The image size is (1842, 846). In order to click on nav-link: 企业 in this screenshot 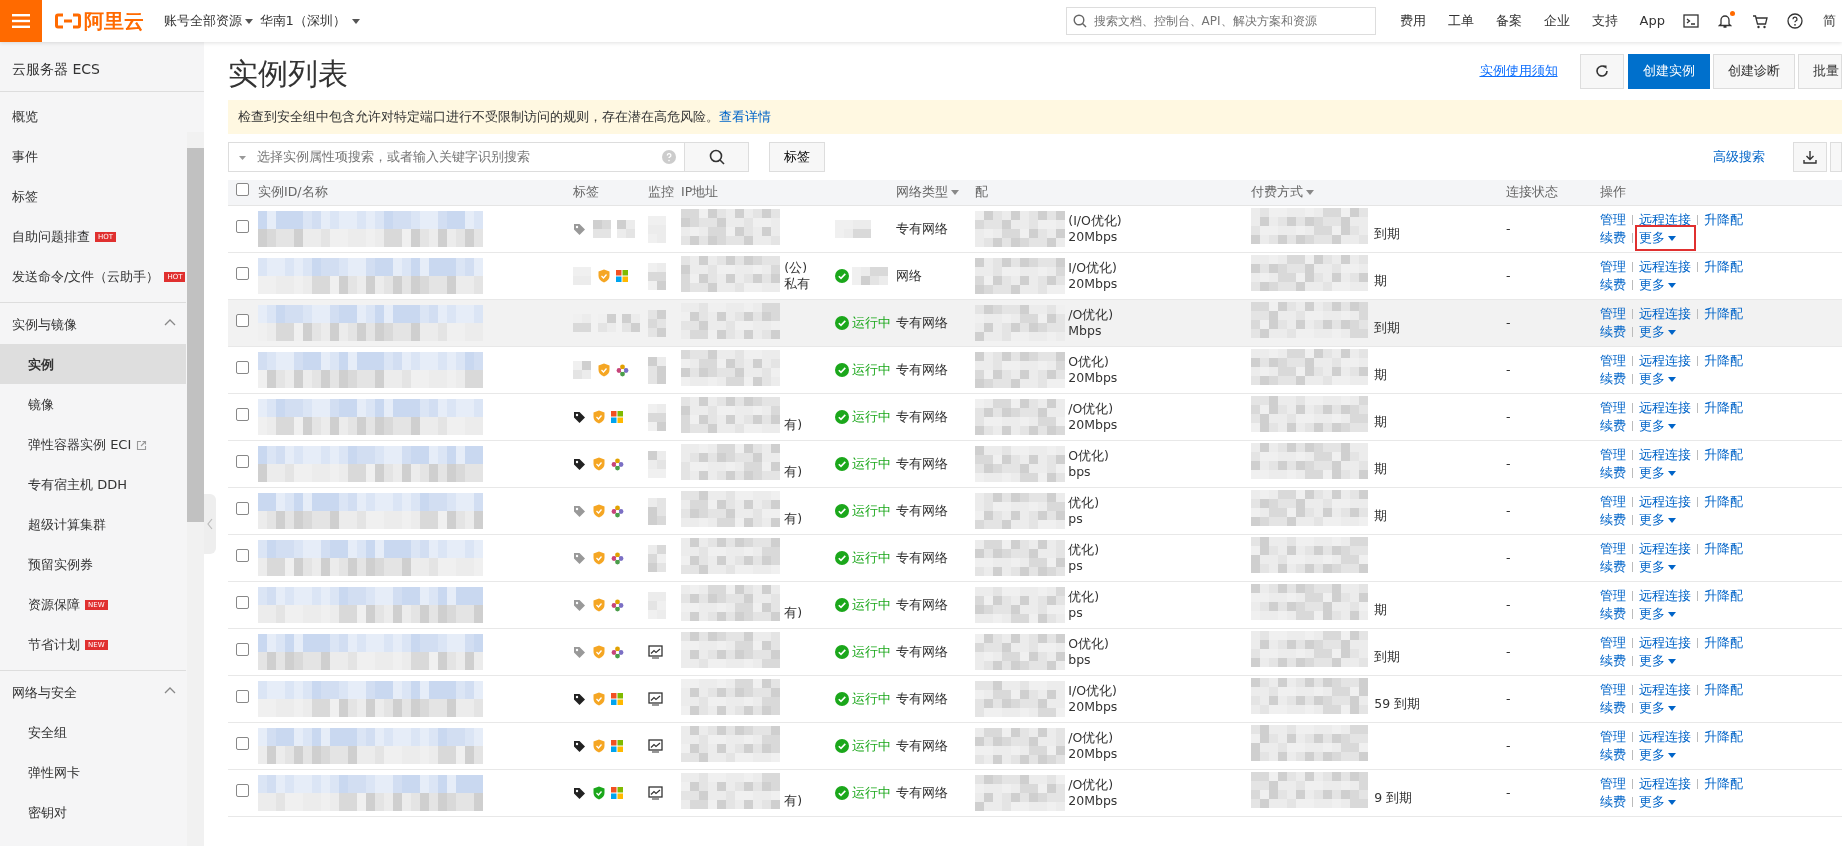, I will do `click(1556, 21)`.